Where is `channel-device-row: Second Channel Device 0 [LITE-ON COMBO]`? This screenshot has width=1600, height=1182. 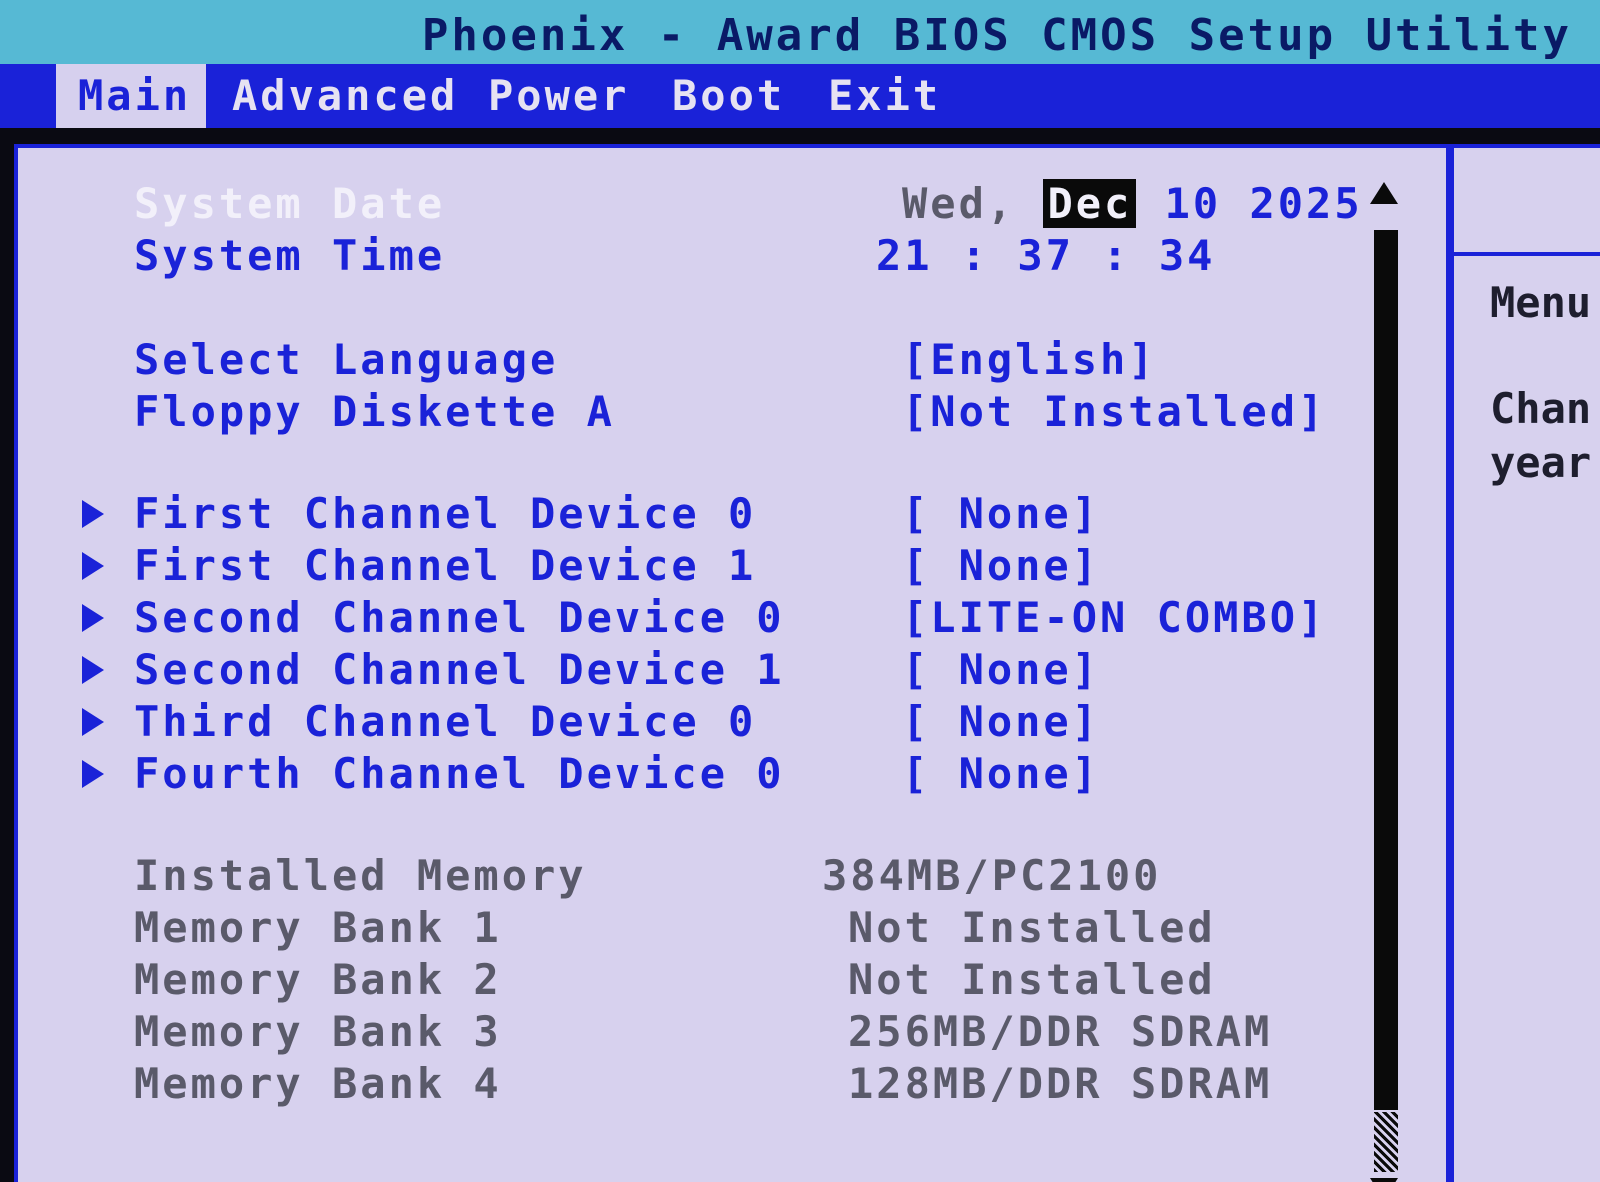 channel-device-row: Second Channel Device 0 [LITE-ON COMBO] is located at coordinates (708, 618).